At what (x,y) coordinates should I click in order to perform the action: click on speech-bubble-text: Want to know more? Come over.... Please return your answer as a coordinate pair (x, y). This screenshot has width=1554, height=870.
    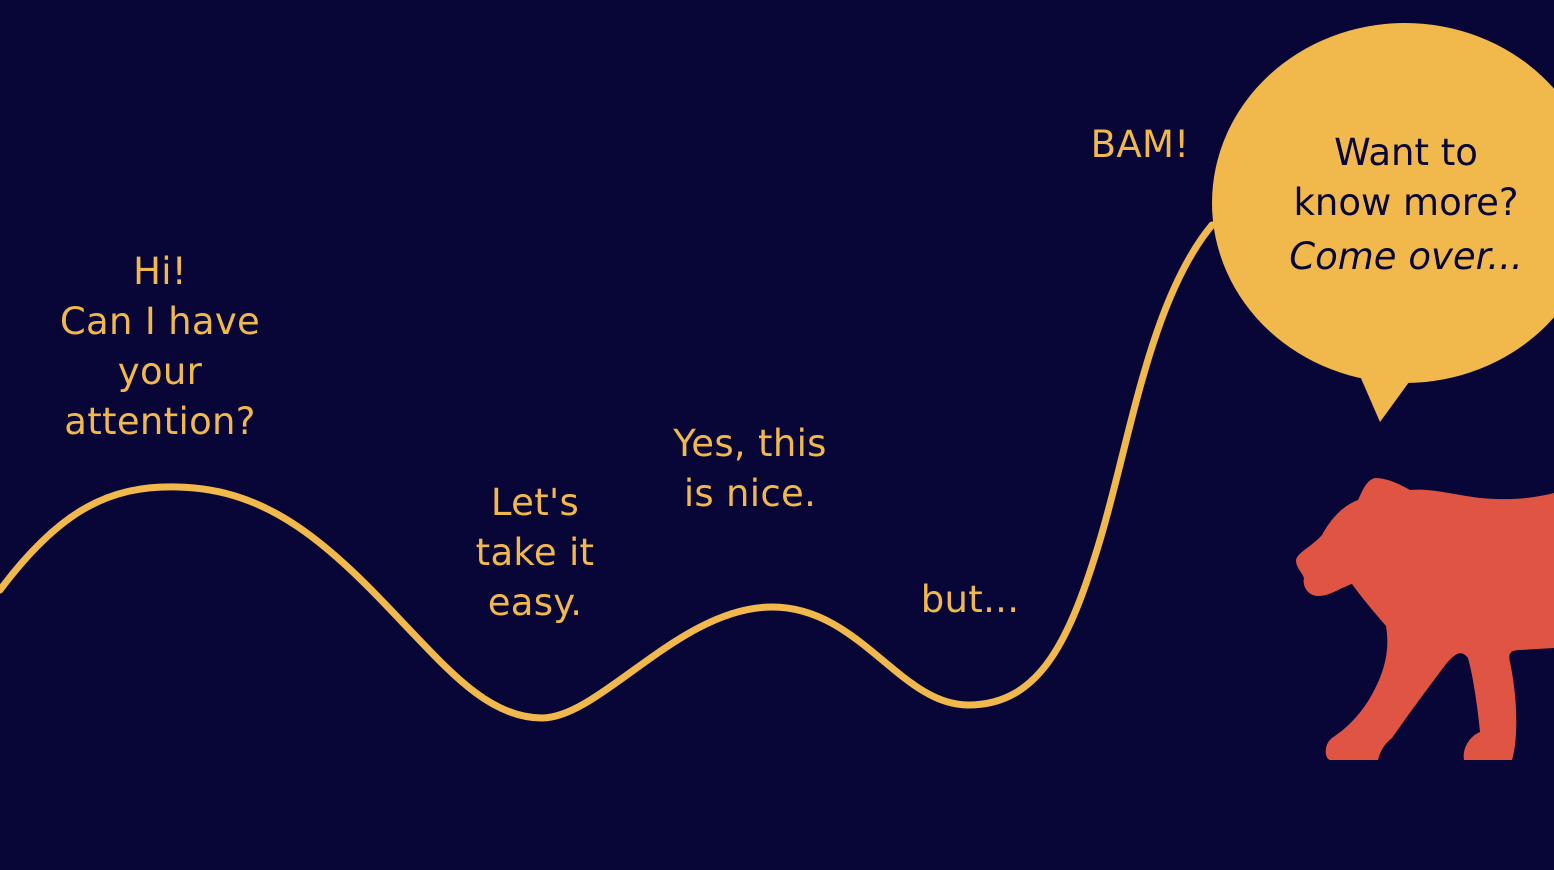
    Looking at the image, I should click on (1406, 207).